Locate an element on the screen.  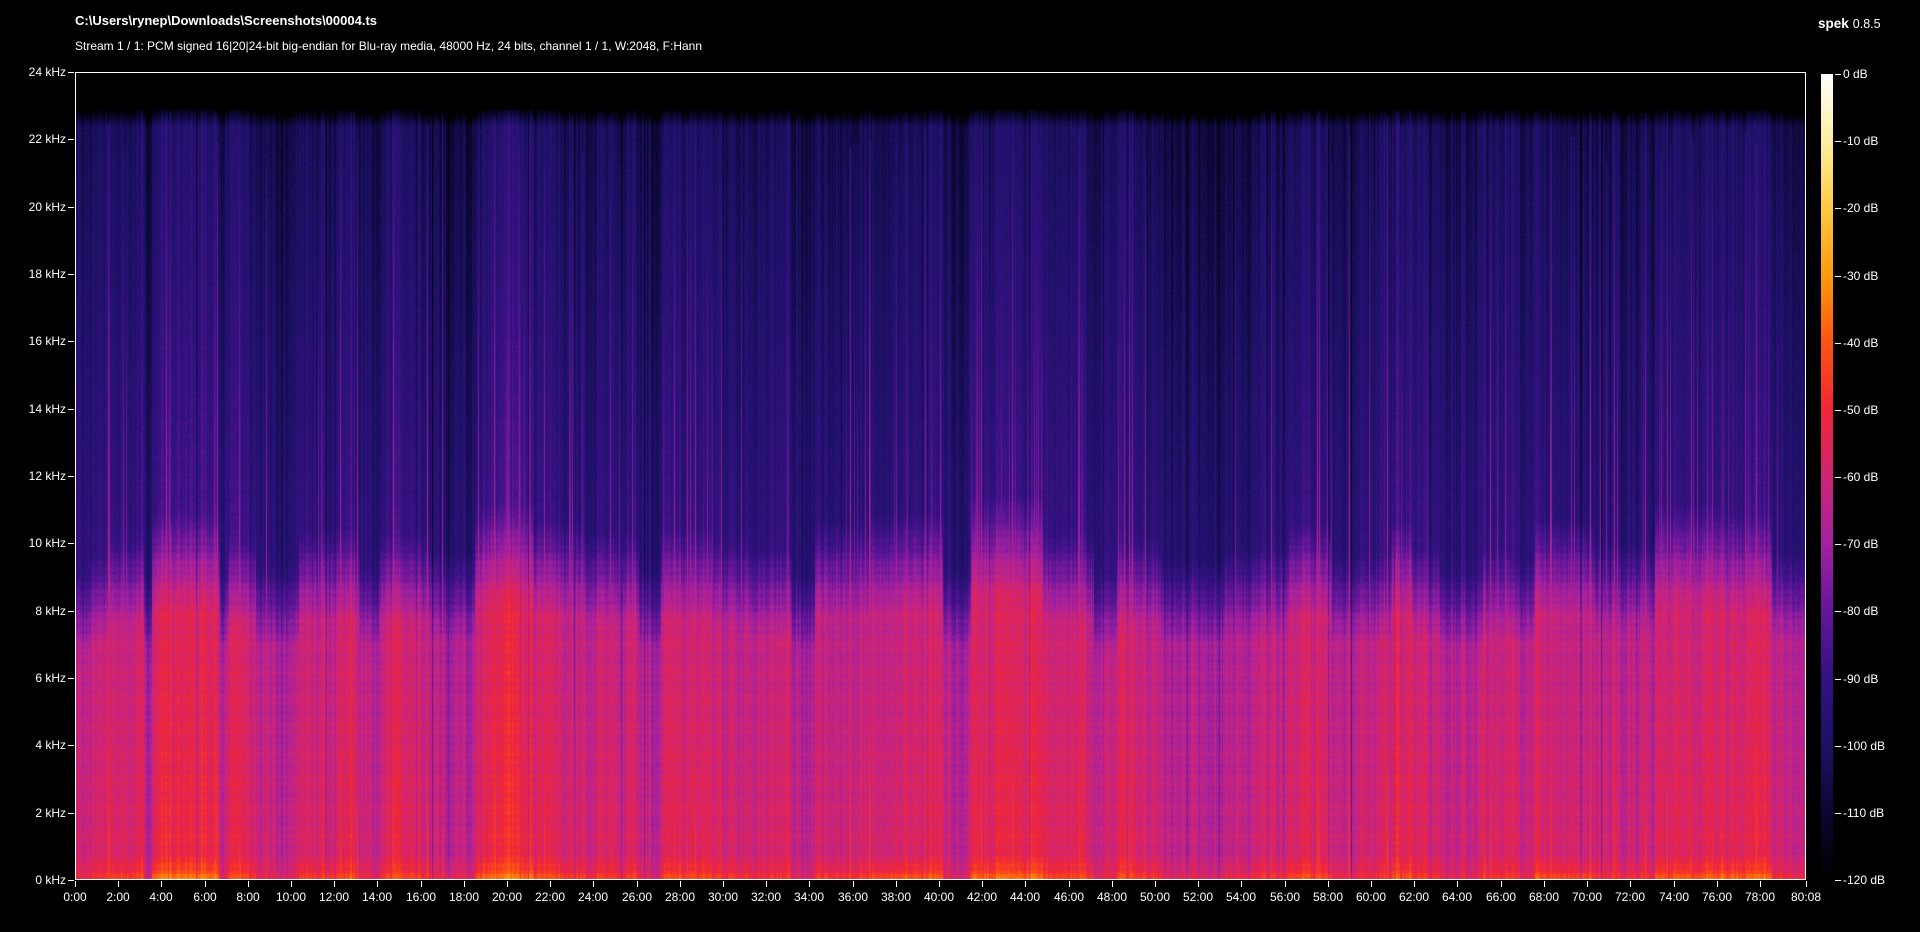
legend-tick-label: -120 dB is located at coordinates (1864, 880).